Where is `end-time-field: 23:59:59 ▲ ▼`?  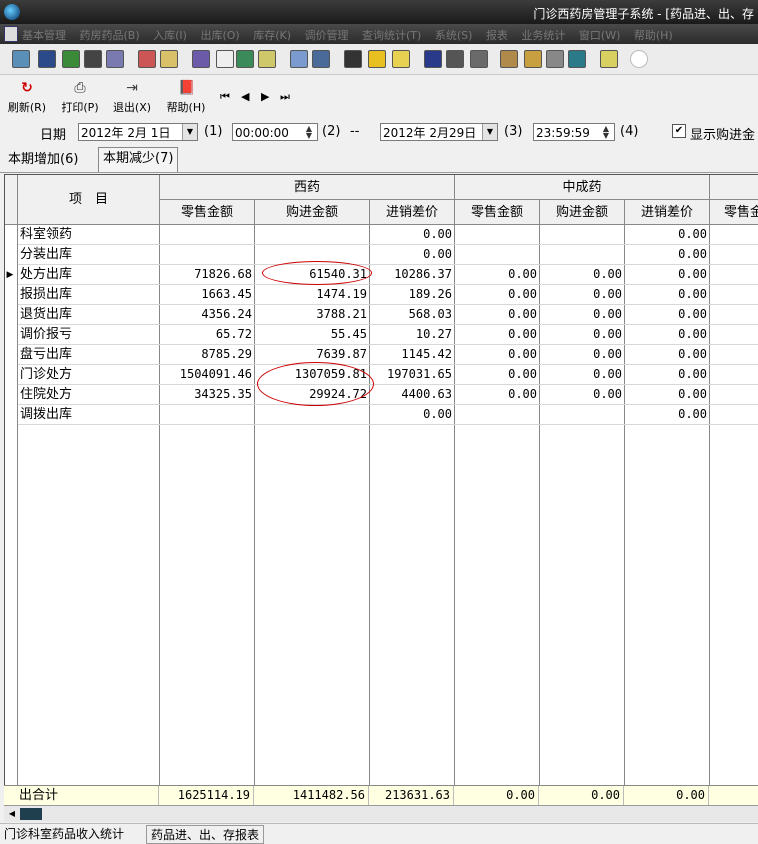
end-time-field: 23:59:59 ▲ ▼ is located at coordinates (574, 132).